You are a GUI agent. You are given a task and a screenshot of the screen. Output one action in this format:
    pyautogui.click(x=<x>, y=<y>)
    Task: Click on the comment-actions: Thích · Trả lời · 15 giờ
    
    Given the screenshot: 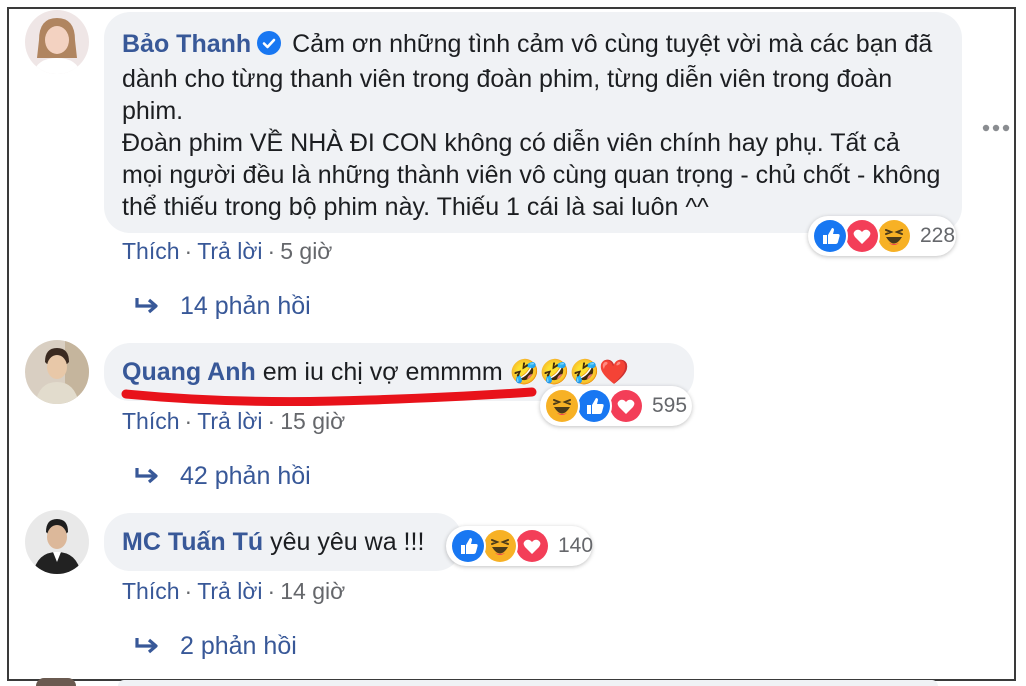 What is the action you would take?
    pyautogui.click(x=233, y=421)
    